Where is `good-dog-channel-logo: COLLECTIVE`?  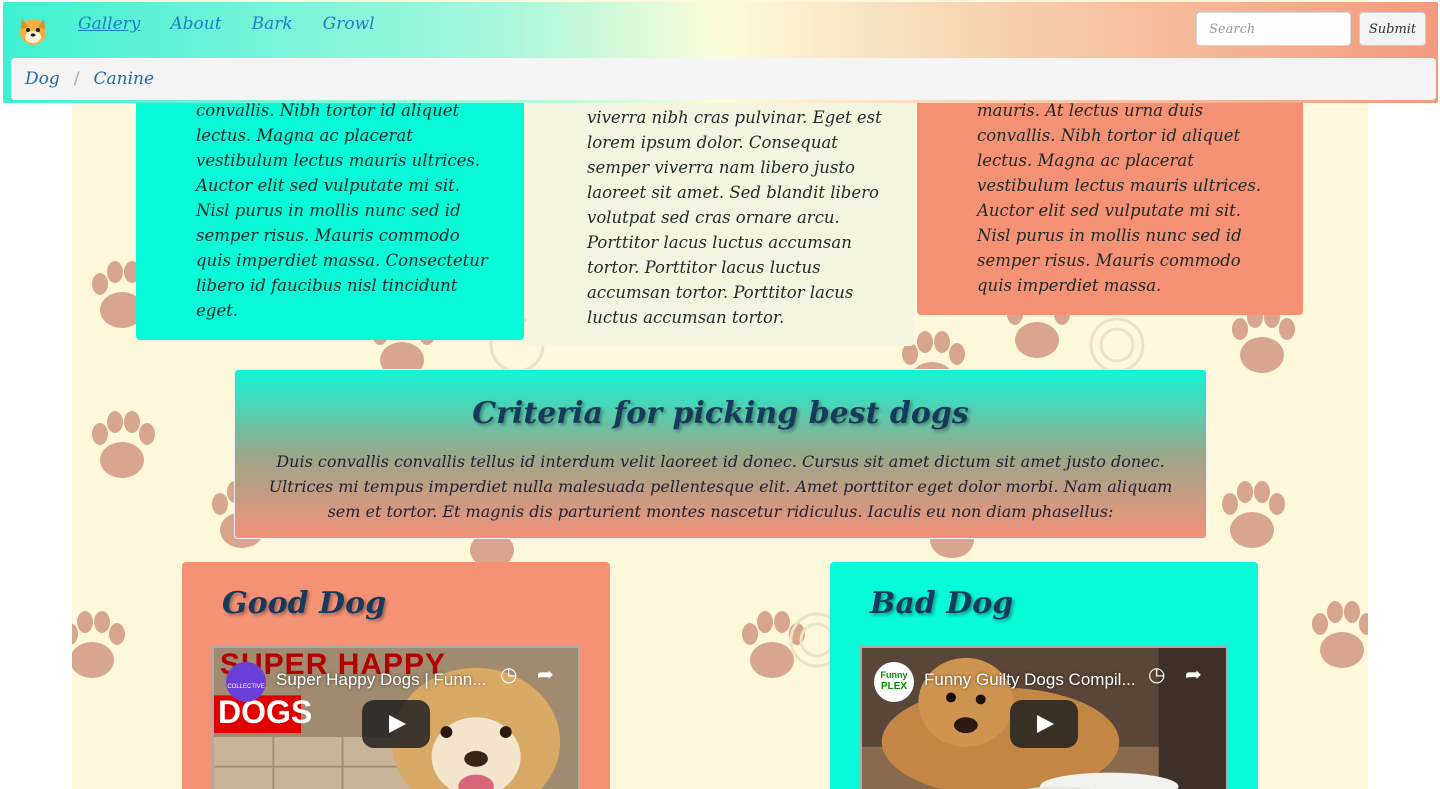 good-dog-channel-logo: COLLECTIVE is located at coordinates (246, 682).